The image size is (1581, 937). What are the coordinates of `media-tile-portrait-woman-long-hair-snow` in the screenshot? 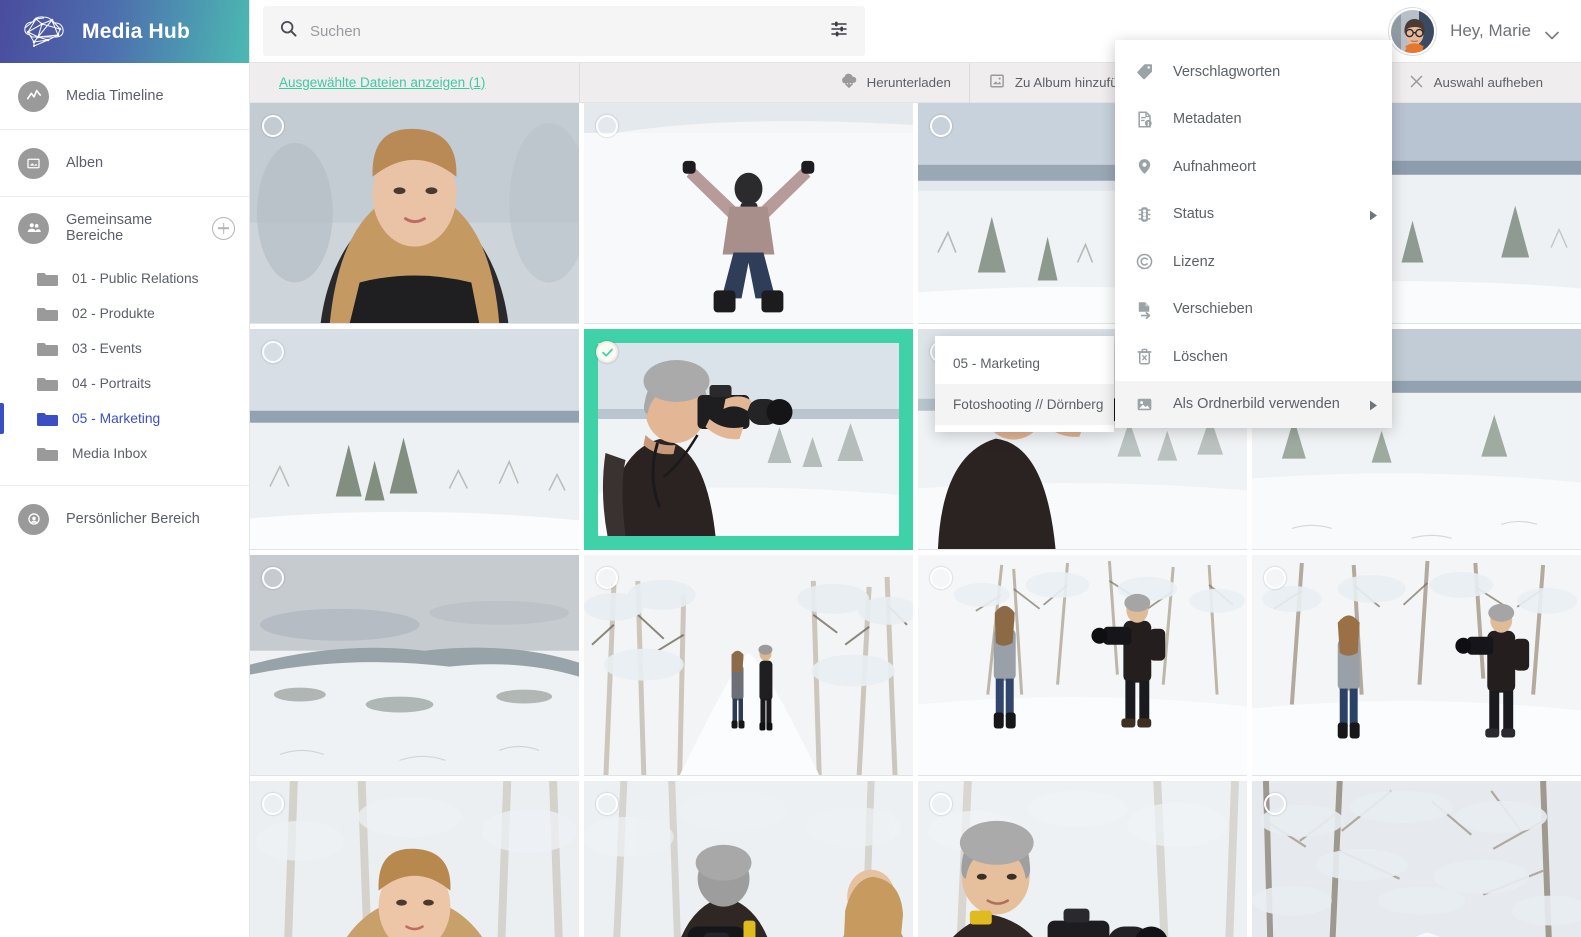 It's located at (414, 213).